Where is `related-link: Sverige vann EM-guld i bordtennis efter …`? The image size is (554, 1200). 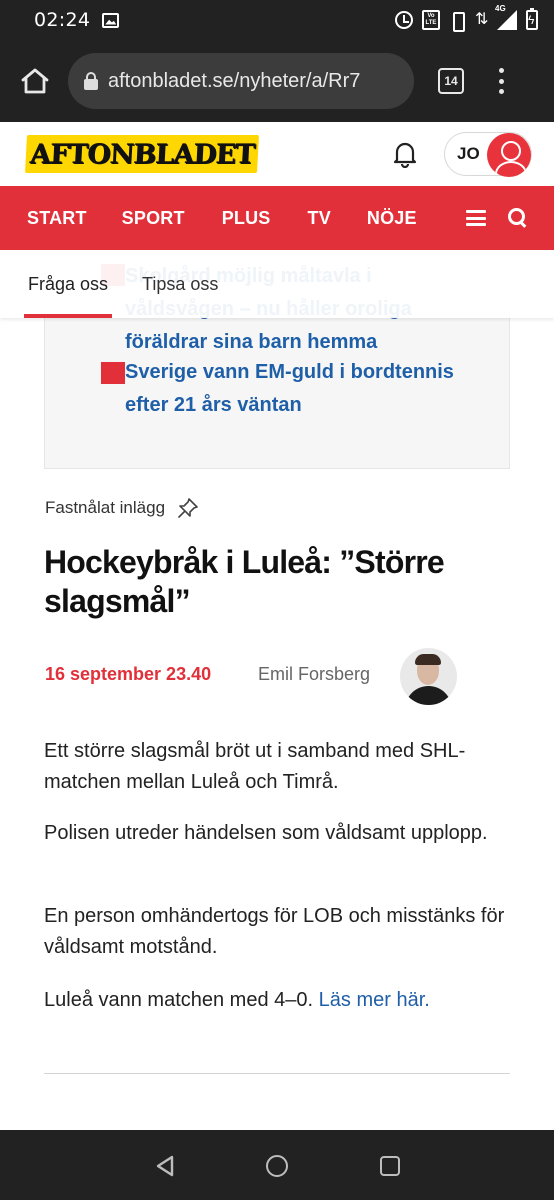
related-link: Sverige vann EM-guld i bordtennis efter … is located at coordinates (290, 389).